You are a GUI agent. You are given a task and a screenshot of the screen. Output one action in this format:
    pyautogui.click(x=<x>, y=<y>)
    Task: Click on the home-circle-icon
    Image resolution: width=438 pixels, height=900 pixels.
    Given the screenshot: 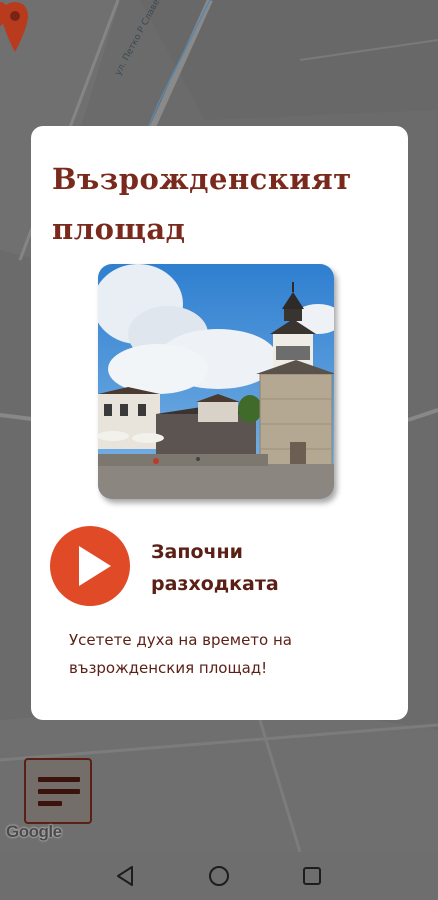 What is the action you would take?
    pyautogui.click(x=219, y=876)
    